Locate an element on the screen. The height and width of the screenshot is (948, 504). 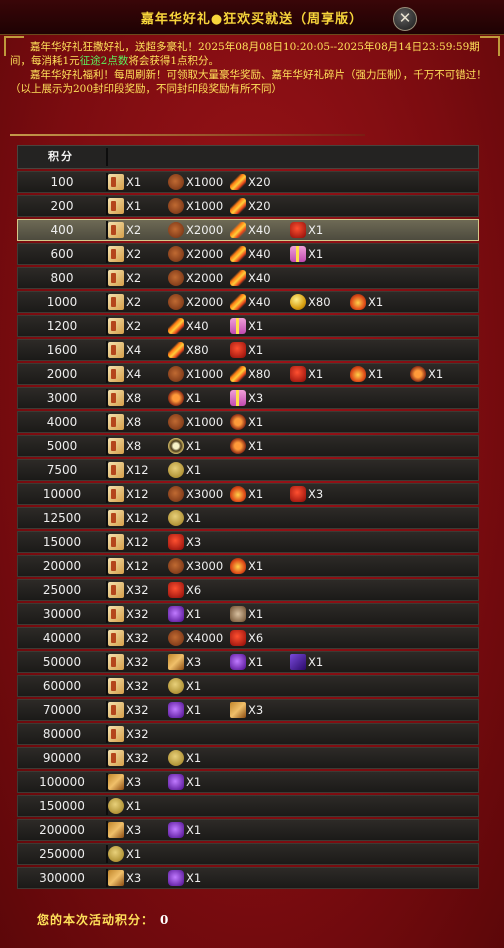
table-row: 300000 X3 X1 is located at coordinates (248, 878).